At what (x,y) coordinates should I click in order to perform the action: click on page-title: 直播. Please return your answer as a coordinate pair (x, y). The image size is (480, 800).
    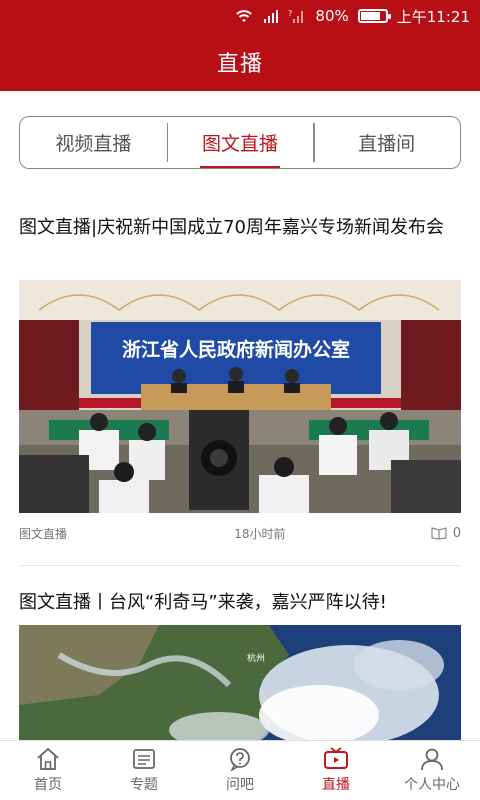
    Looking at the image, I should click on (239, 64).